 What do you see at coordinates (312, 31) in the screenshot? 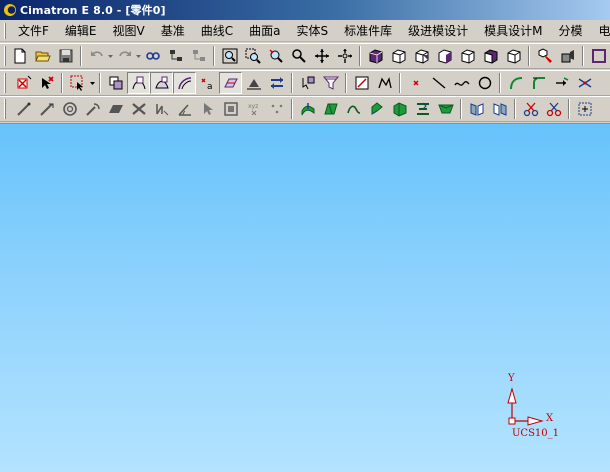
I see `menu-solid: 实体S` at bounding box center [312, 31].